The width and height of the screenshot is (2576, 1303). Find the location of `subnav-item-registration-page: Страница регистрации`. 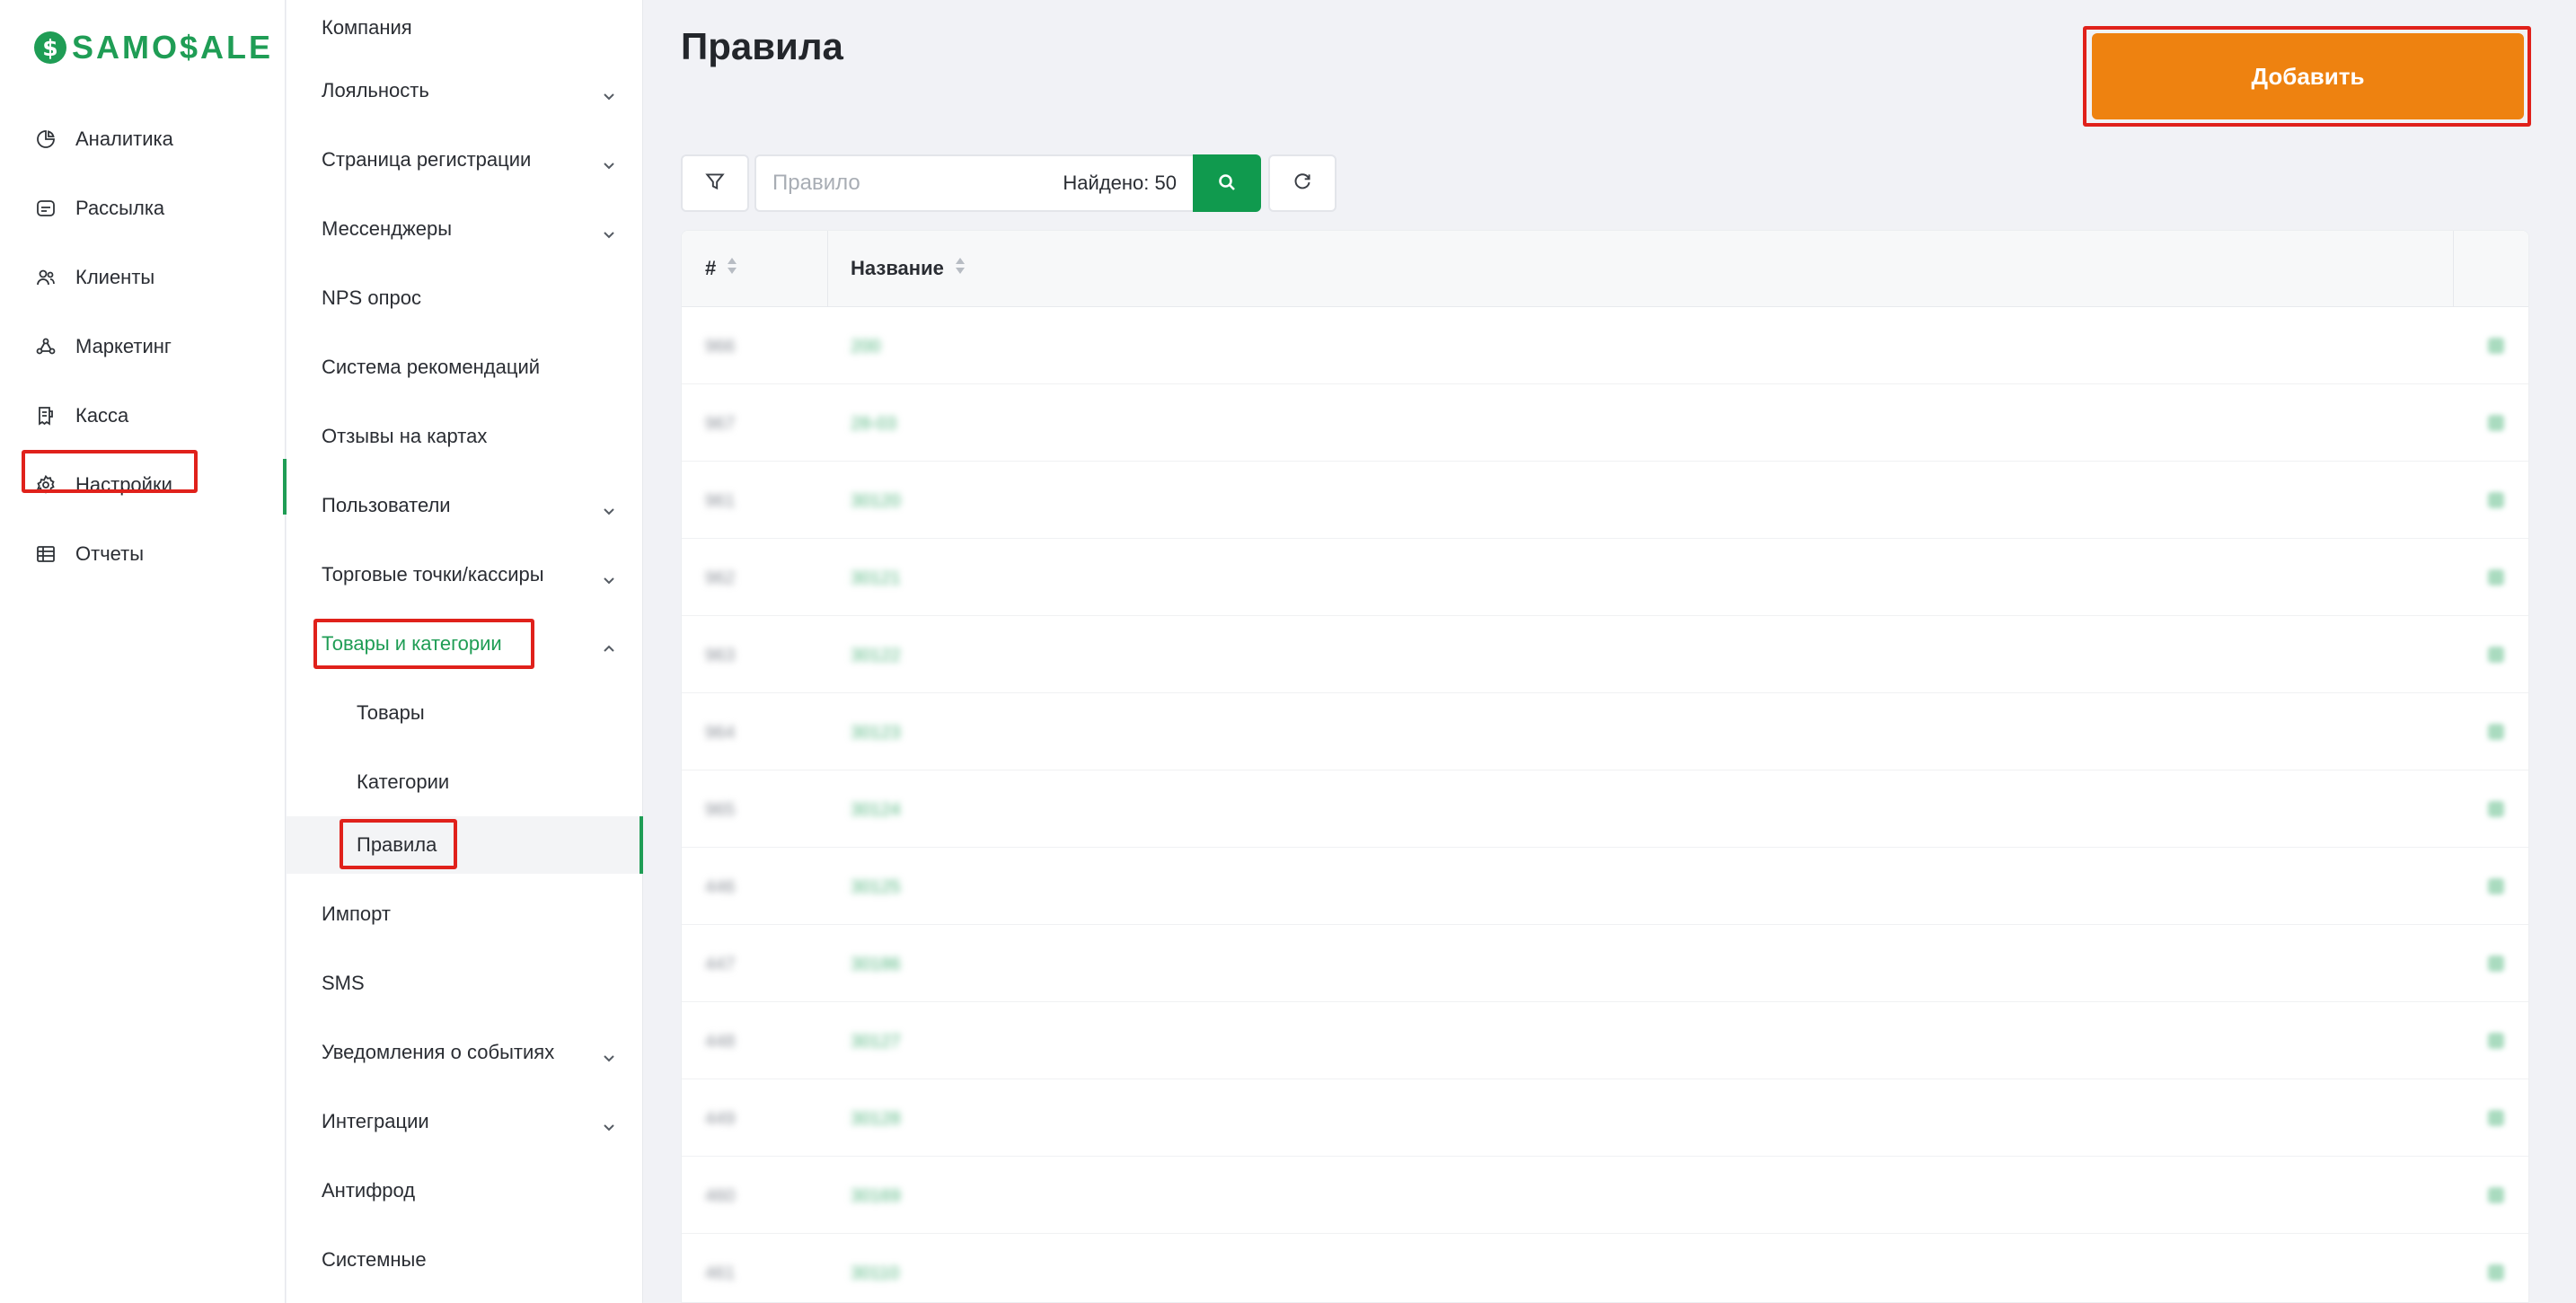

subnav-item-registration-page: Страница регистрации is located at coordinates (464, 160).